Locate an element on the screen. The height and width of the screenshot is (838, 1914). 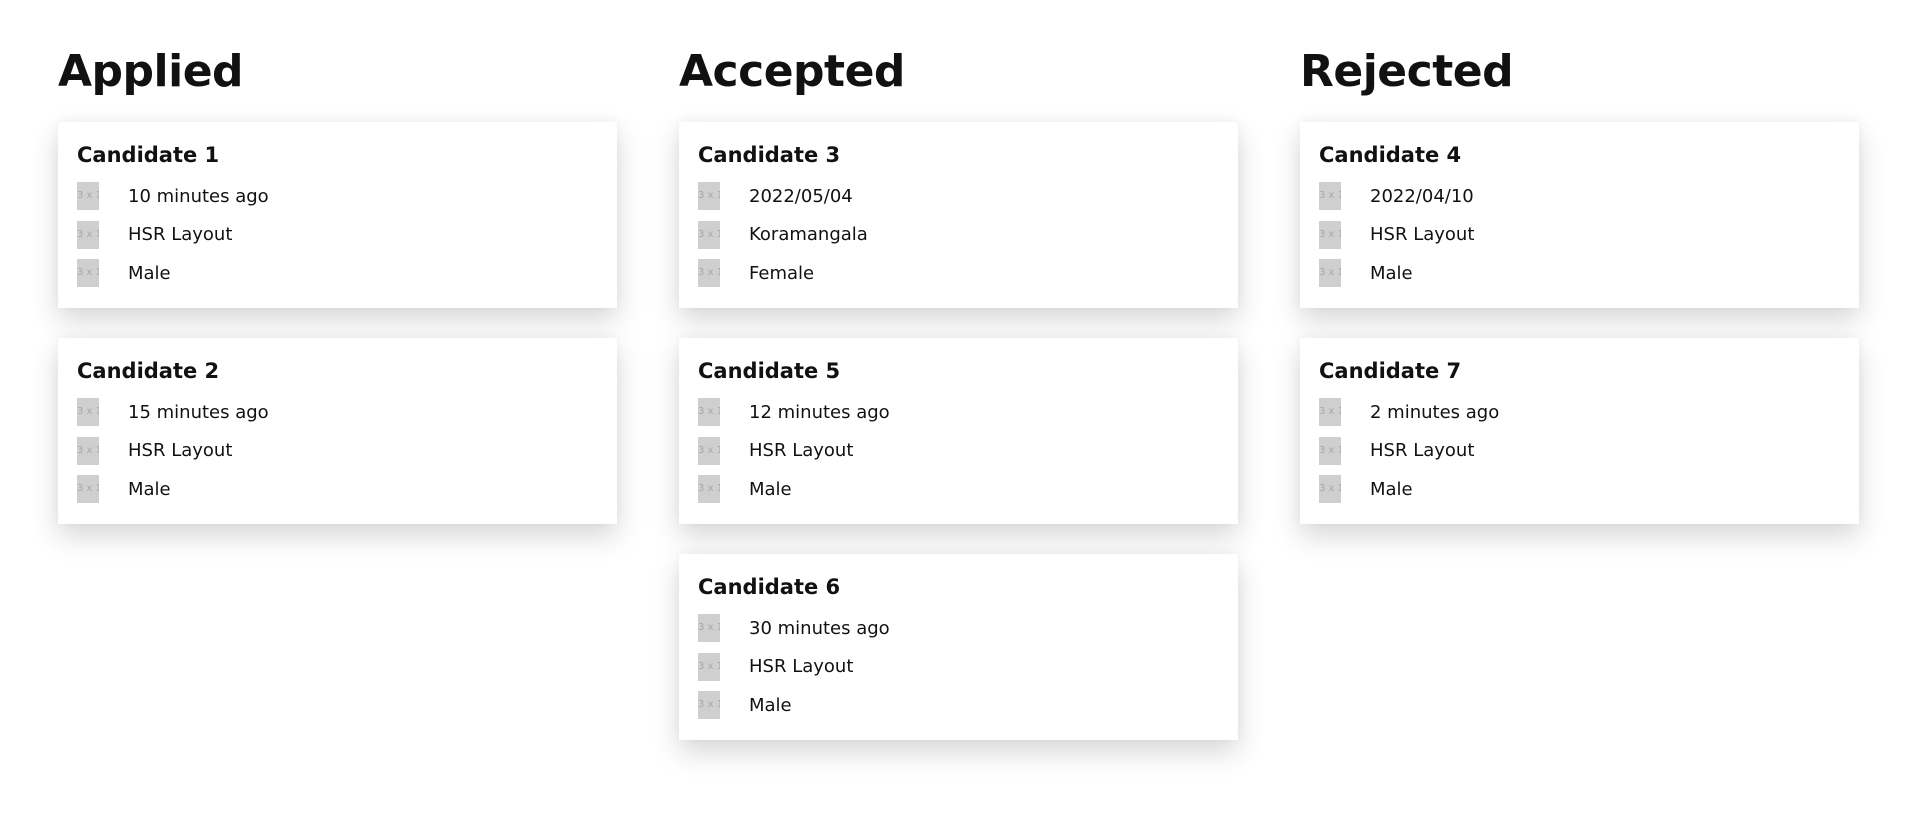
time-text: 15 minutes ago is located at coordinates (198, 412).